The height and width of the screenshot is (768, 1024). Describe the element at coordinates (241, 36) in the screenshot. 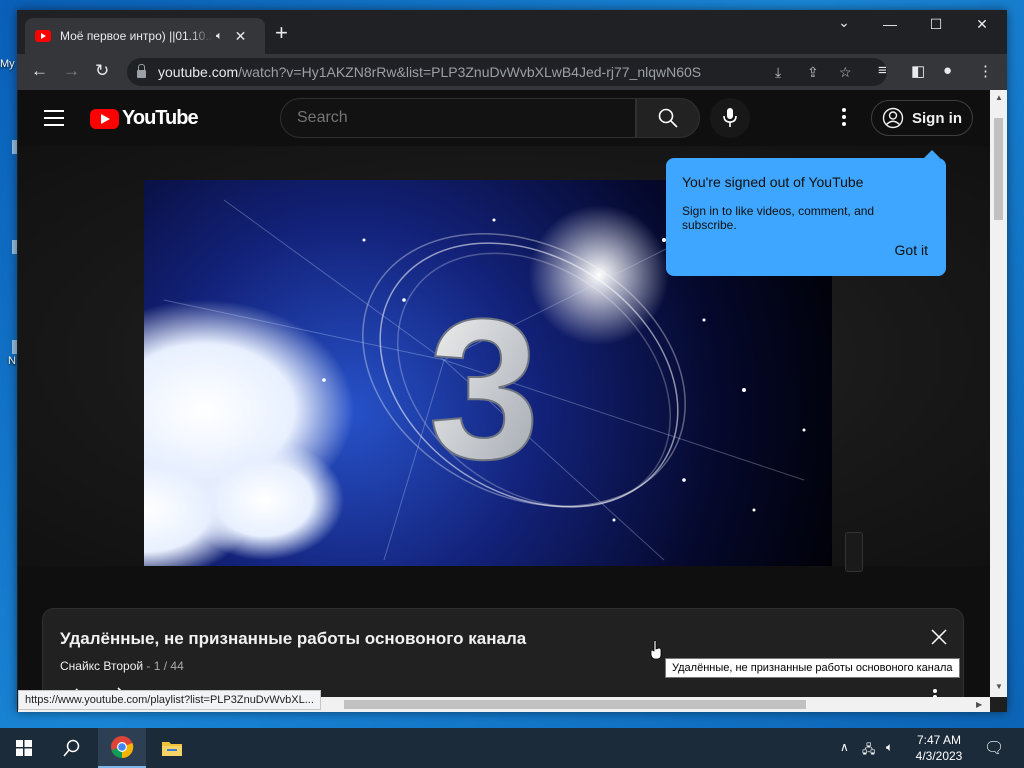

I see `tab-close-icon: ✕` at that location.